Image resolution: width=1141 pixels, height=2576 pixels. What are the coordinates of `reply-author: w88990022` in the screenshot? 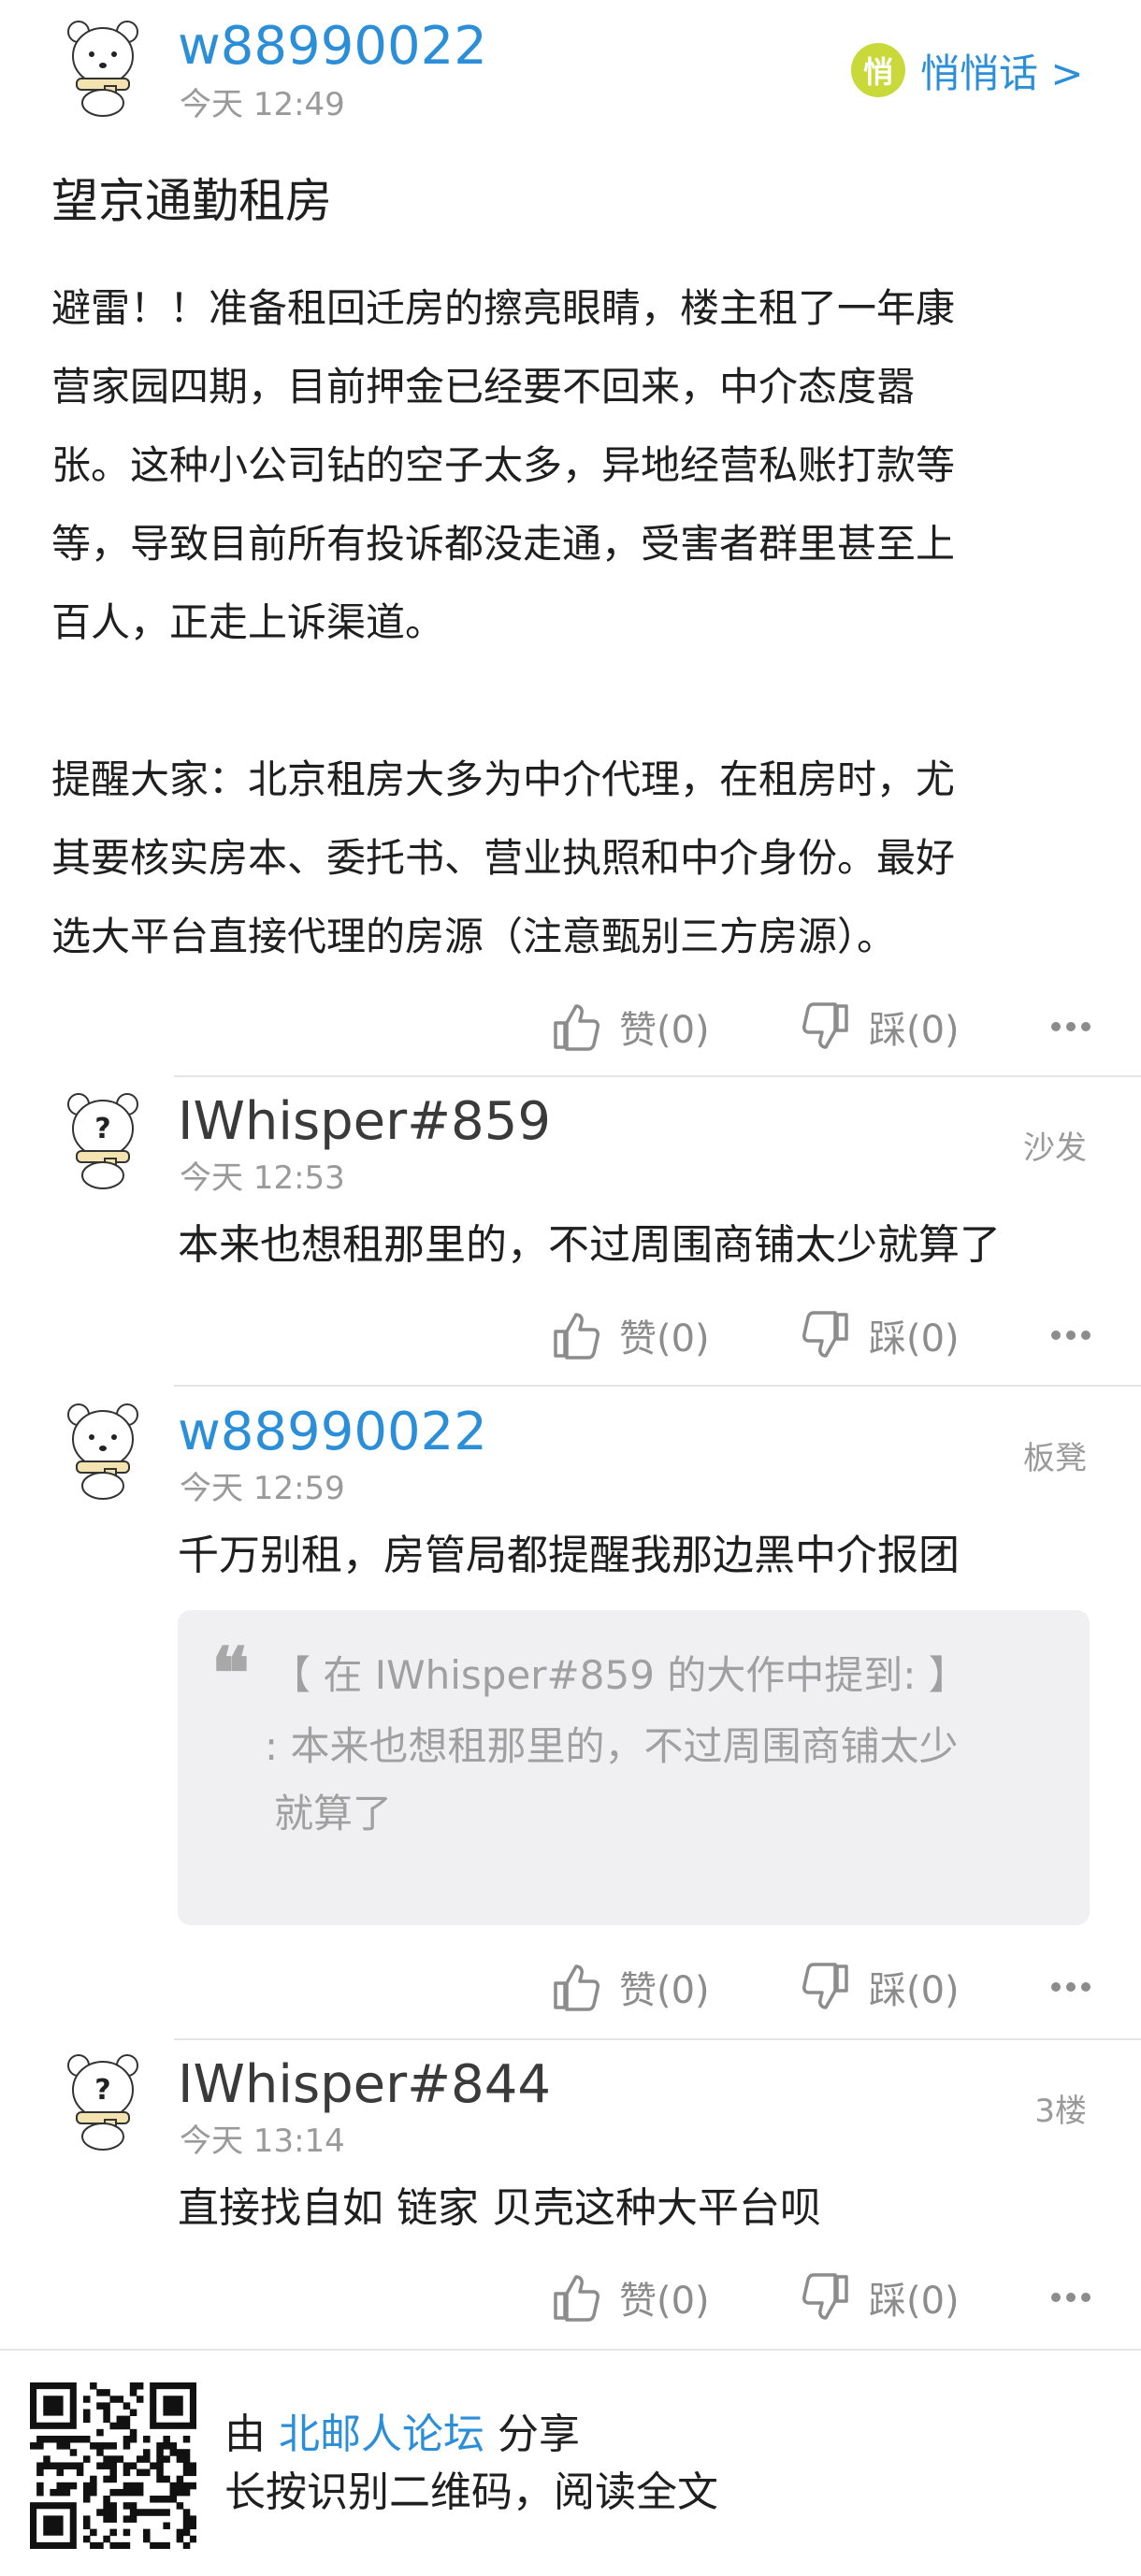 It's located at (332, 1433).